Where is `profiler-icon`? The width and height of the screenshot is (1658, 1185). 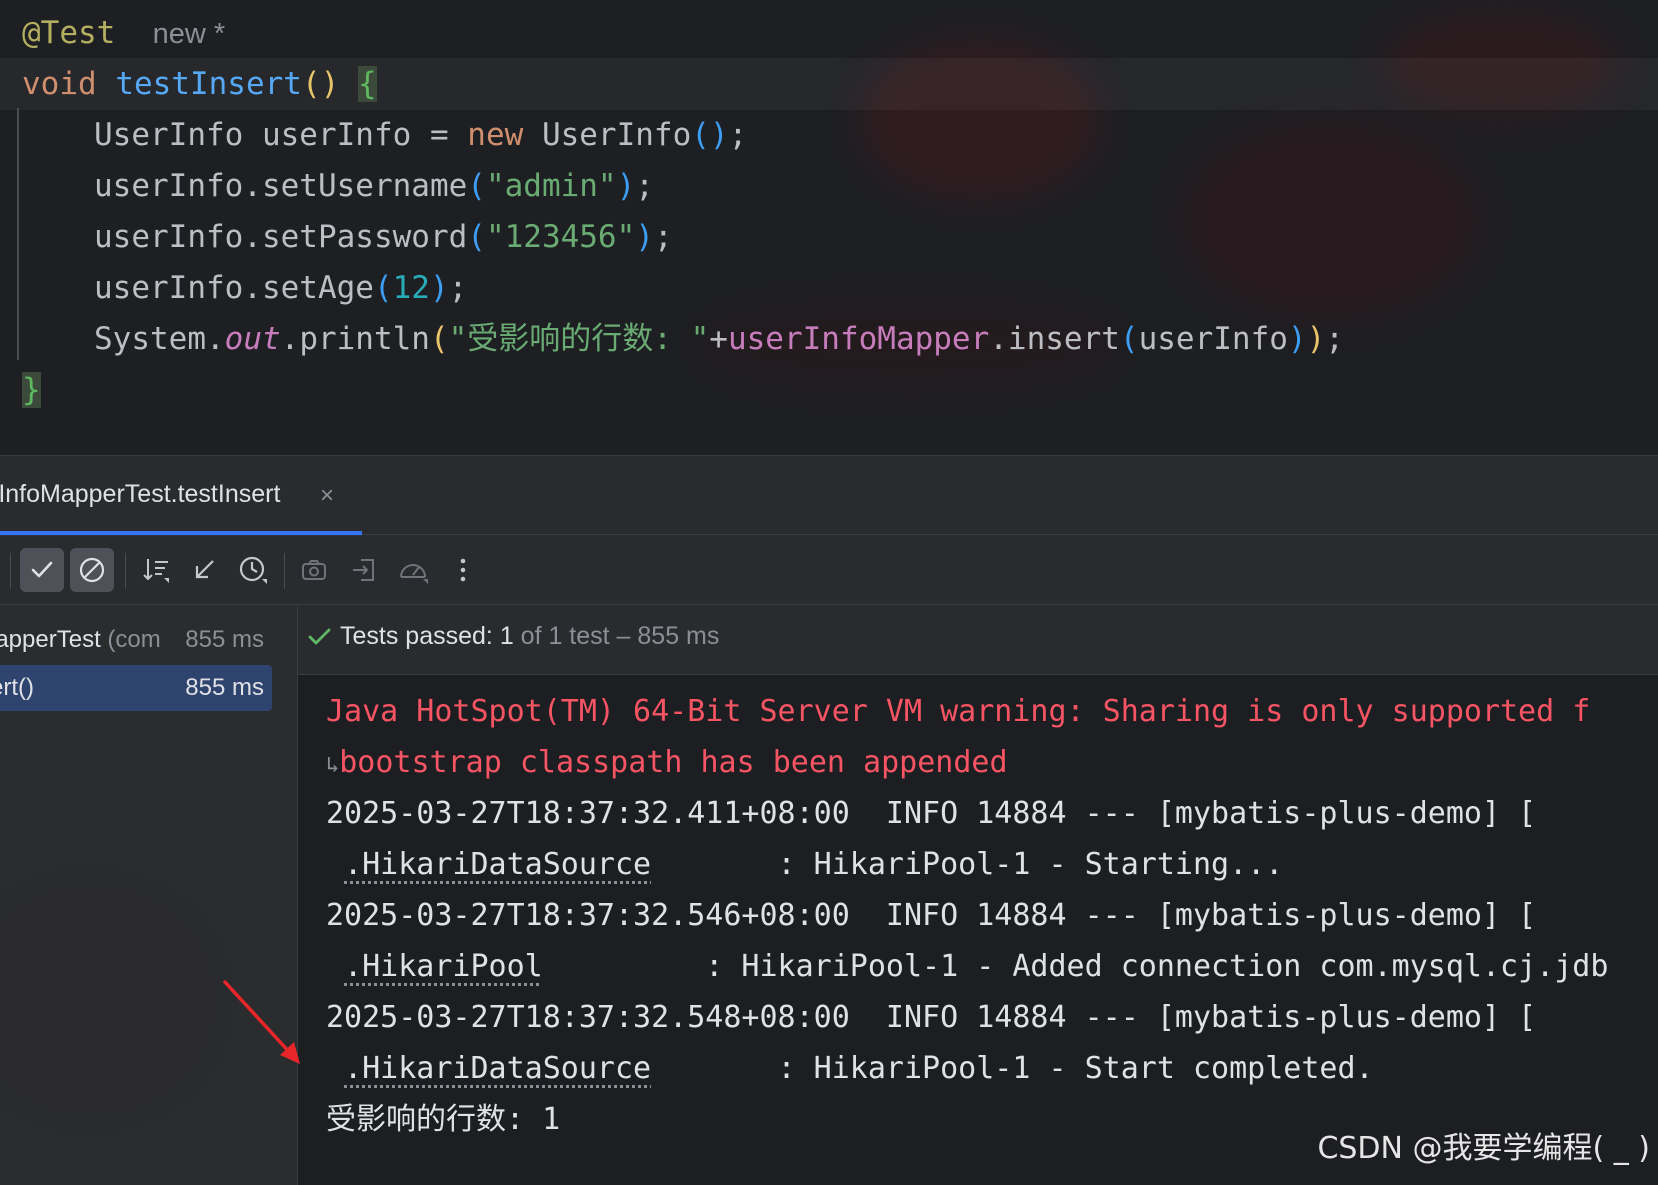
profiler-icon is located at coordinates (413, 570).